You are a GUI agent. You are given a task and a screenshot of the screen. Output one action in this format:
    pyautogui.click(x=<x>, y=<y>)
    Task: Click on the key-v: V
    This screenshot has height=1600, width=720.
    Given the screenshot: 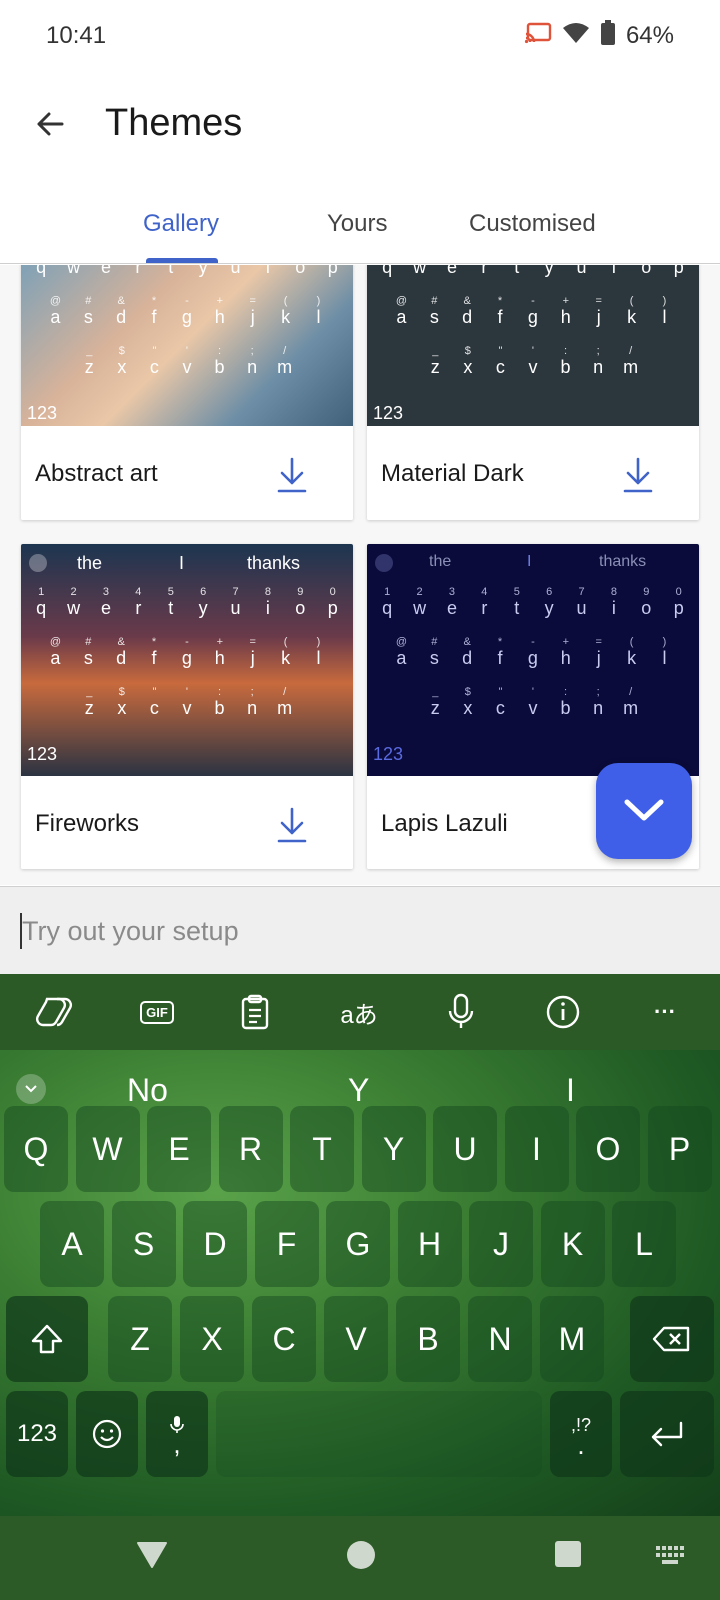 What is the action you would take?
    pyautogui.click(x=356, y=1339)
    